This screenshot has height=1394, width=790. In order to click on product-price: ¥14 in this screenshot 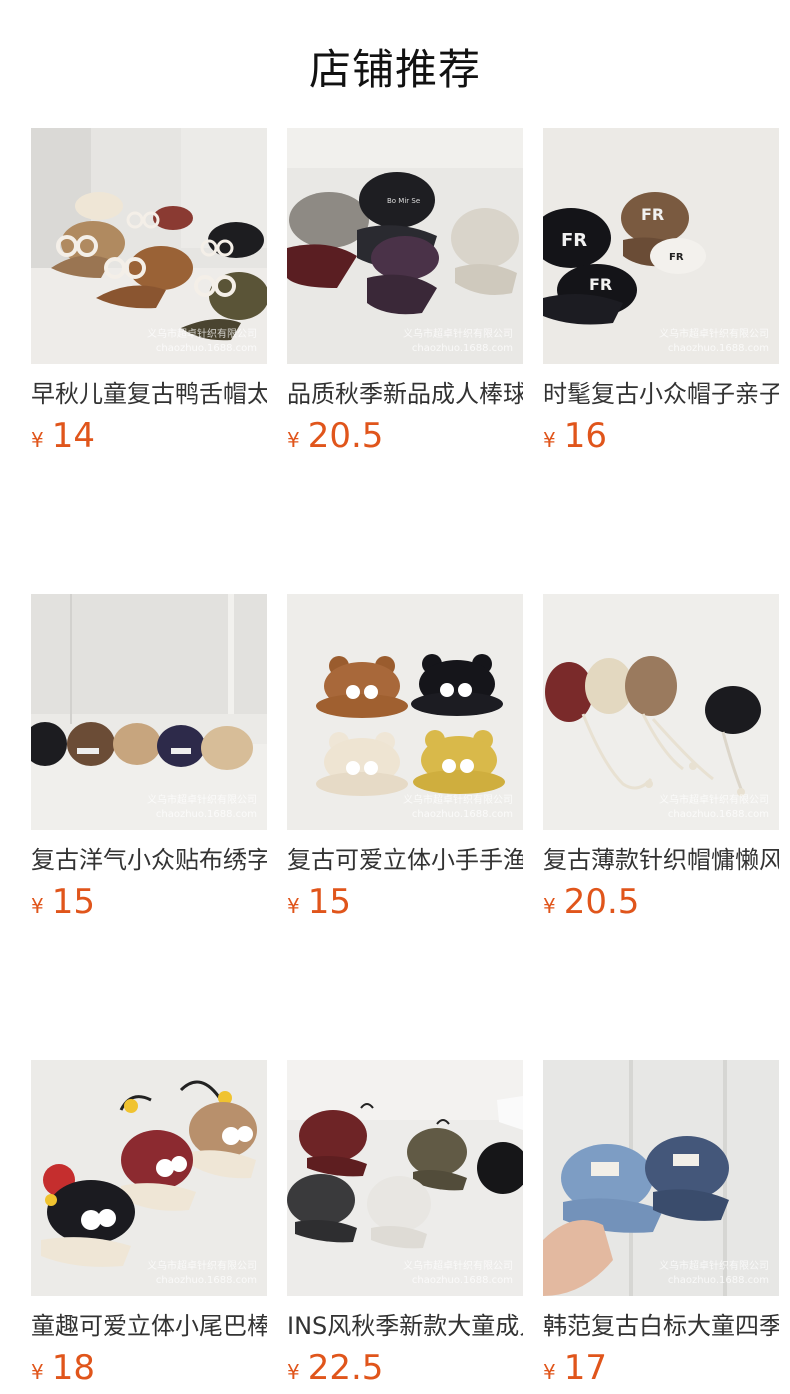, I will do `click(149, 439)`.